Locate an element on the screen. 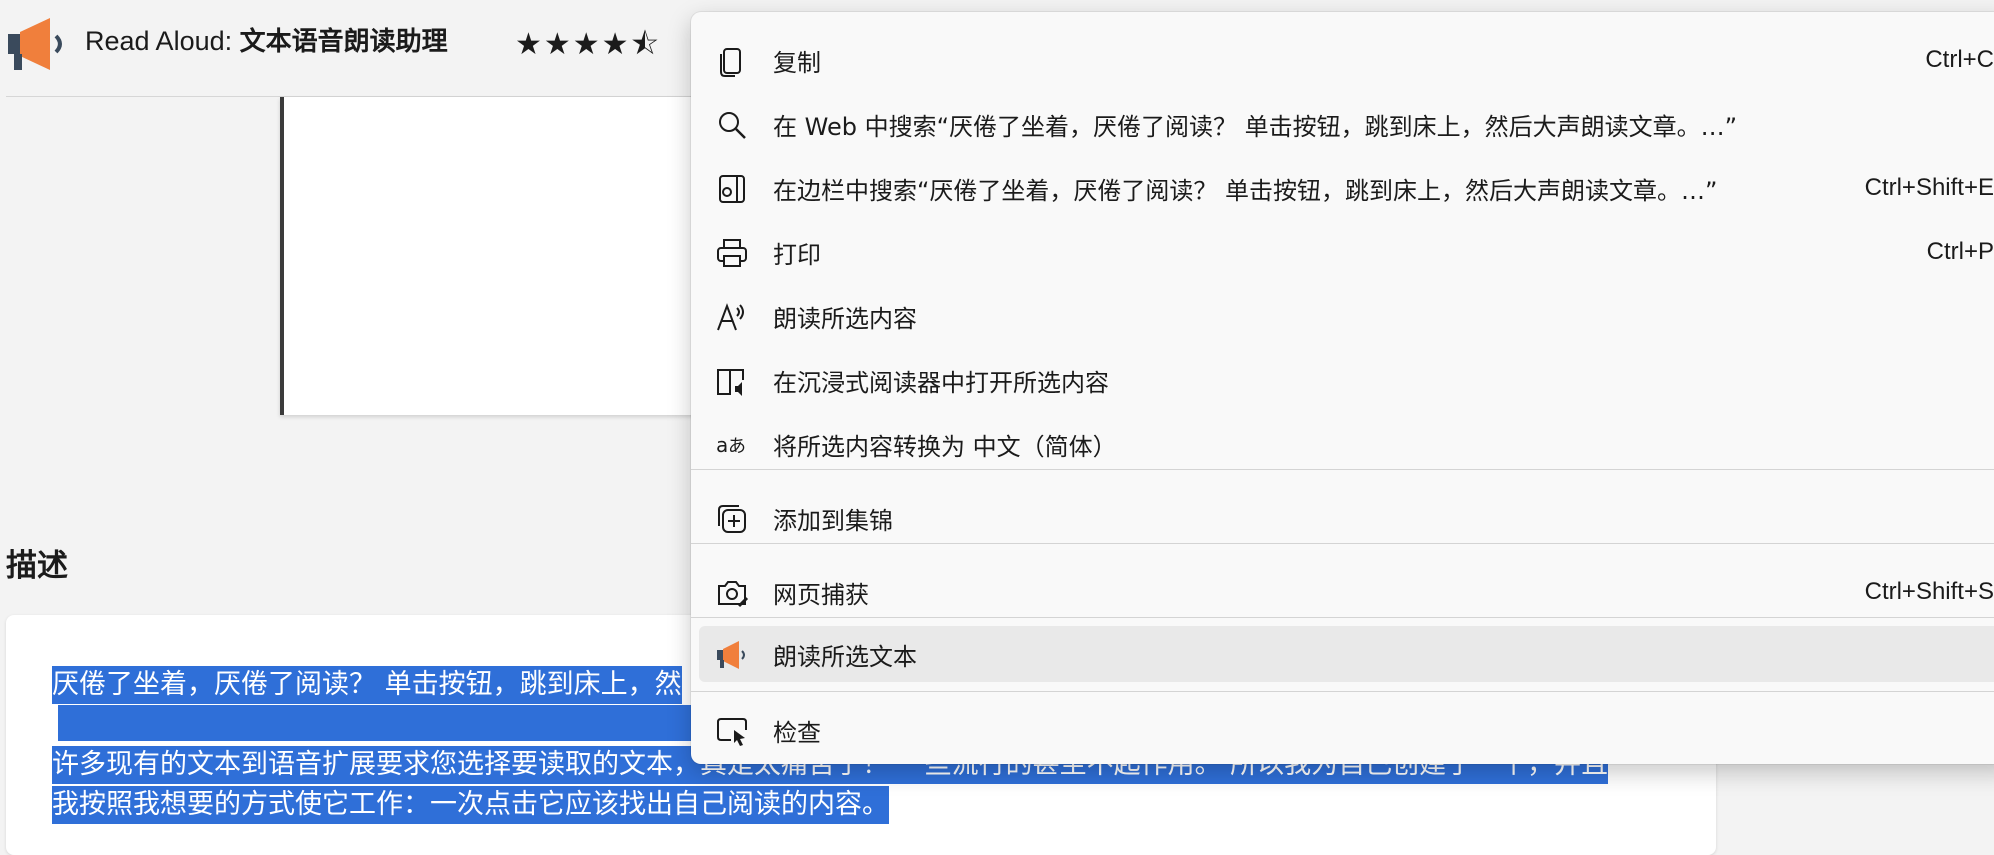 This screenshot has height=855, width=1994. menu-item-label: 朗读所选内容 is located at coordinates (845, 318).